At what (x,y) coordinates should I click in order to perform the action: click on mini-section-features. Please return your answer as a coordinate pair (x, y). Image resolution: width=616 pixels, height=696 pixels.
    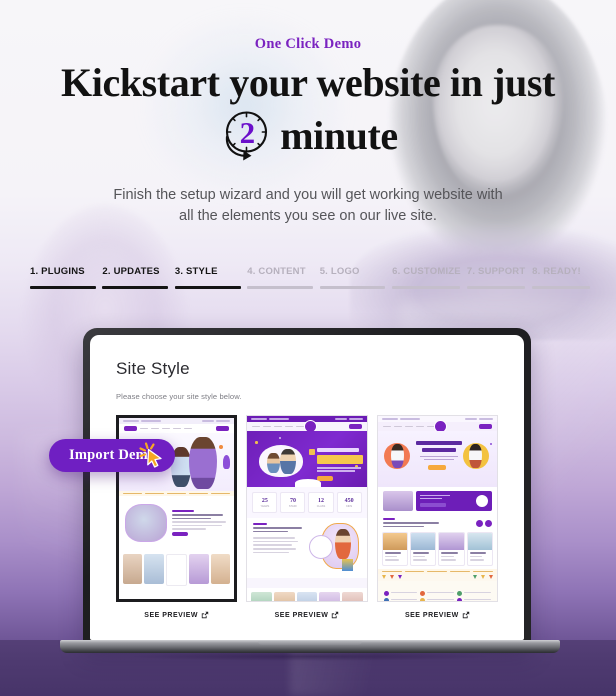
    Looking at the image, I should click on (307, 548).